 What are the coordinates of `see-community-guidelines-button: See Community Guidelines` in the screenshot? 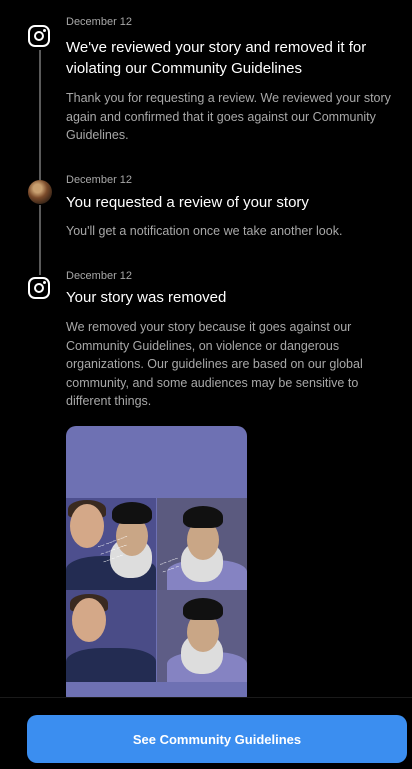 It's located at (217, 739).